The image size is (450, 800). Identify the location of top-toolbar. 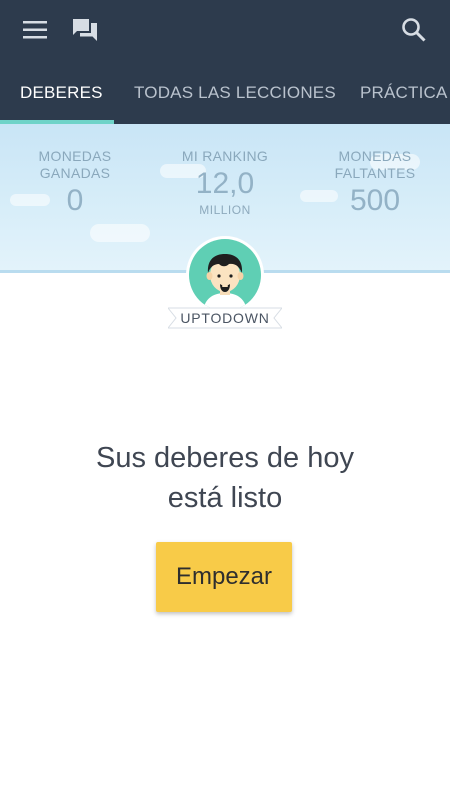
(225, 32).